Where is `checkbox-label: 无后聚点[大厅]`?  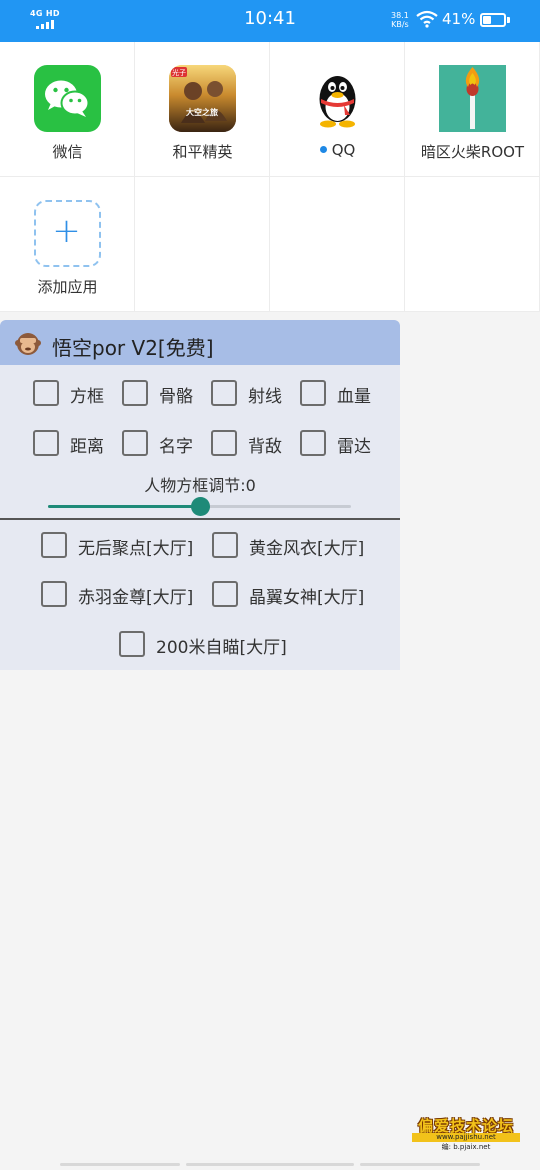
checkbox-label: 无后聚点[大厅] is located at coordinates (136, 549).